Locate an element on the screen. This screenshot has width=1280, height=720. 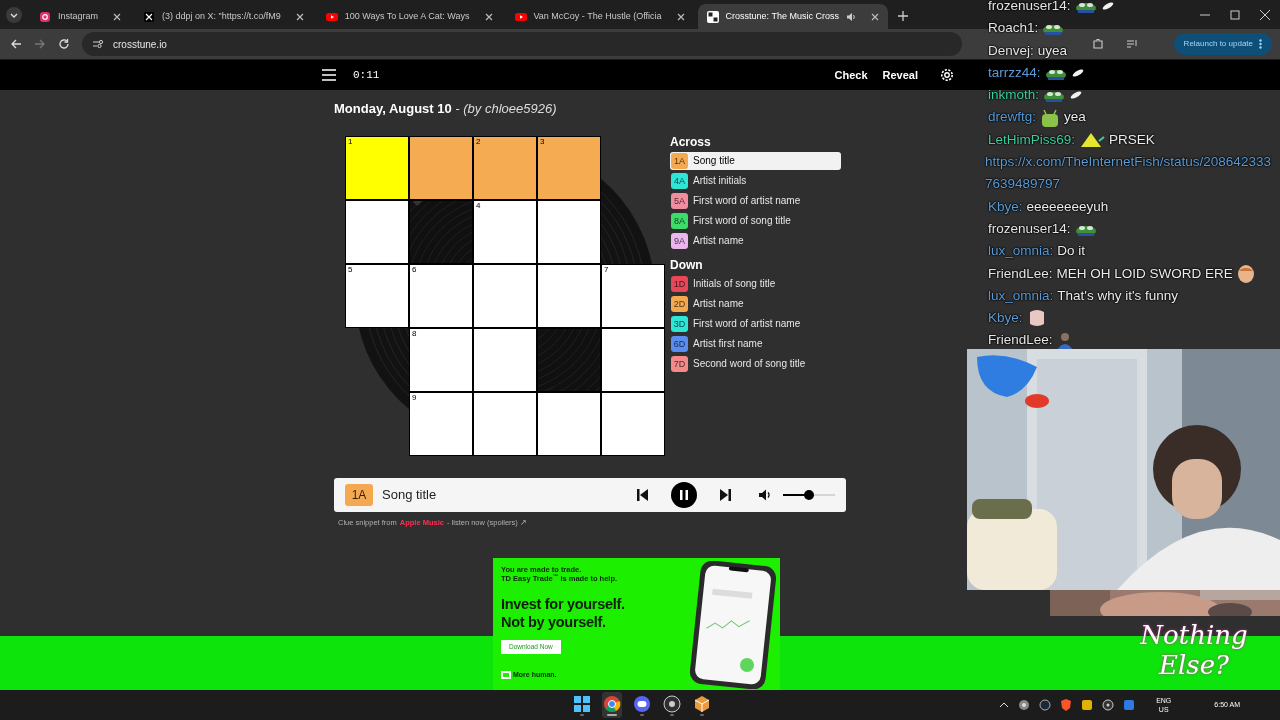
settings-icon is located at coordinates (947, 75).